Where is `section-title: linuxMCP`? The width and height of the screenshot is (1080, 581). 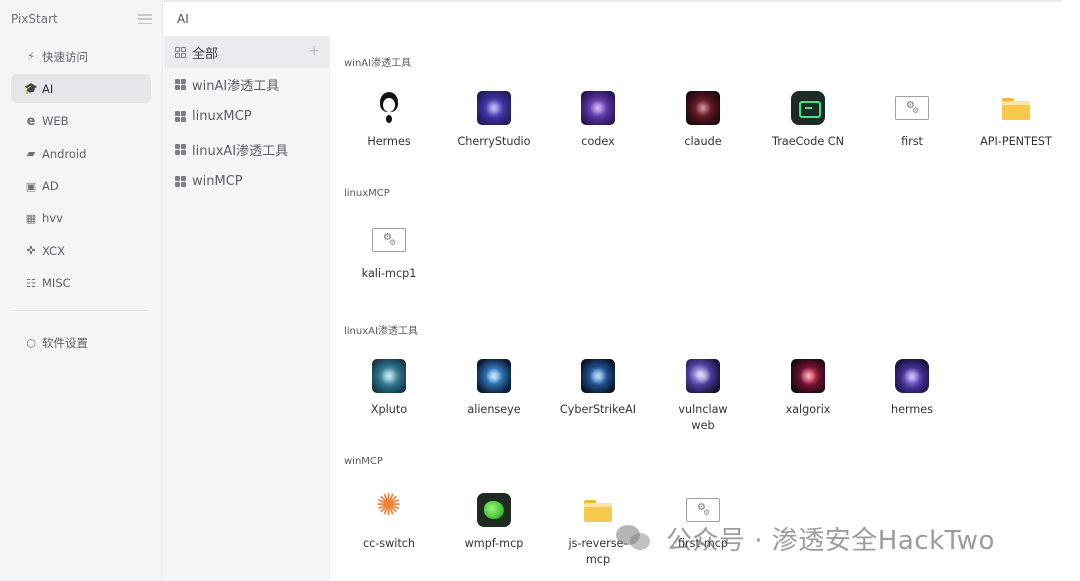
section-title: linuxMCP is located at coordinates (367, 193).